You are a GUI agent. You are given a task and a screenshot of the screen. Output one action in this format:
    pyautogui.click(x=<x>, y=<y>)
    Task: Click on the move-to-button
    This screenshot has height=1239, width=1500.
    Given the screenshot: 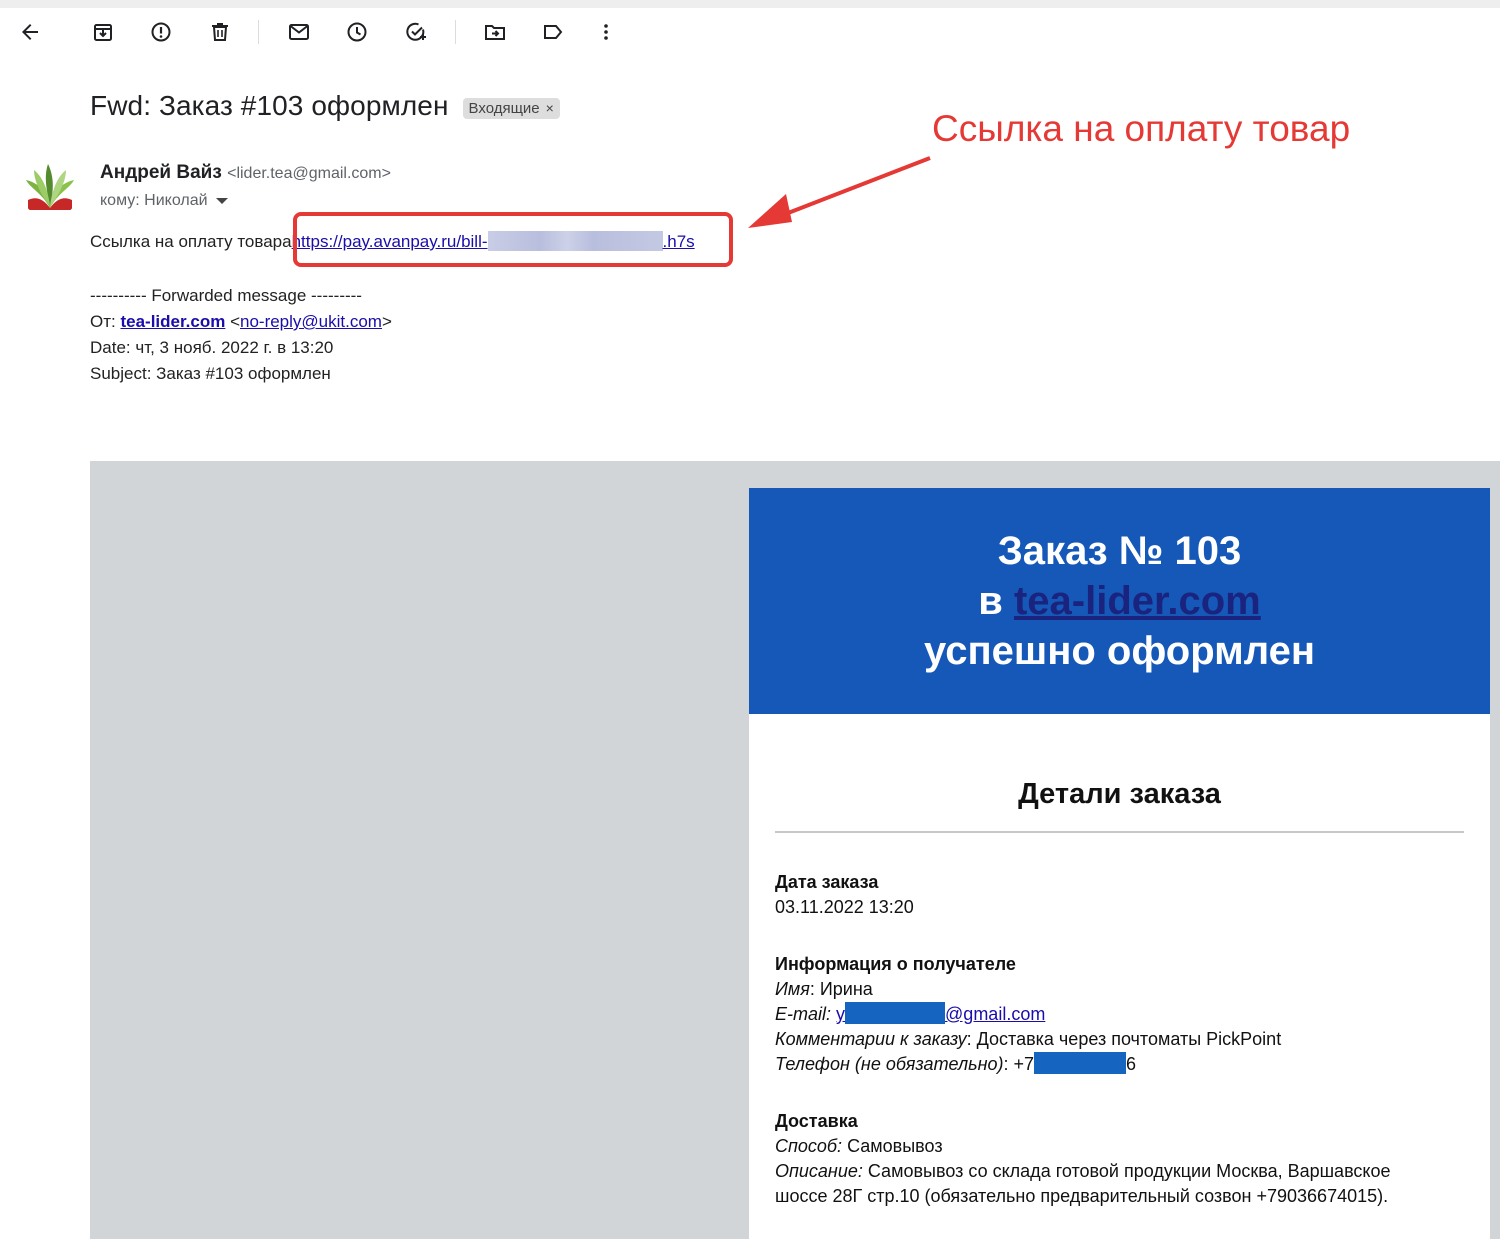 What is the action you would take?
    pyautogui.click(x=495, y=32)
    